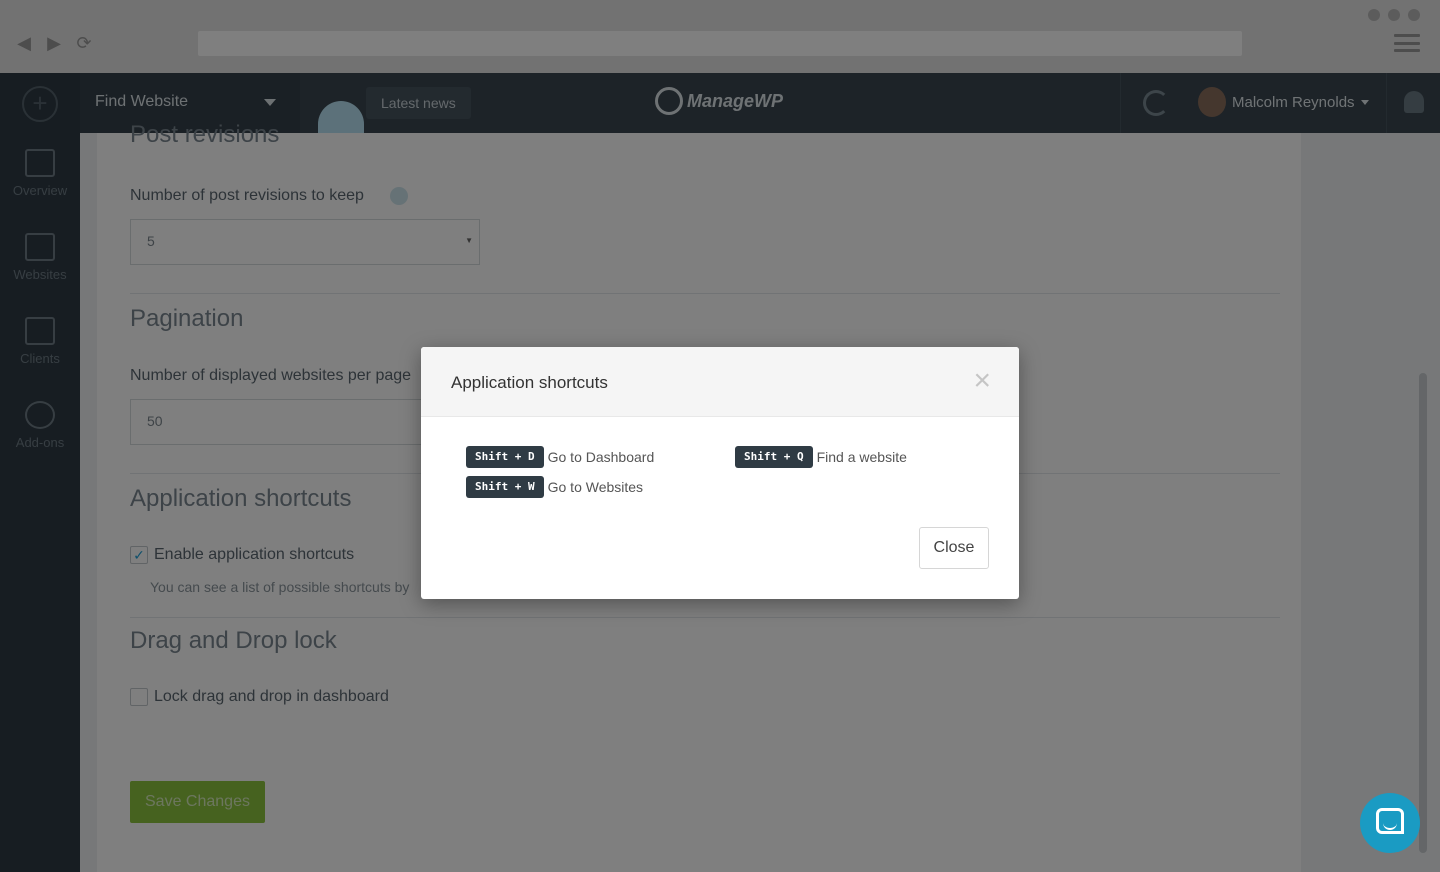 The height and width of the screenshot is (872, 1440). Describe the element at coordinates (861, 457) in the screenshot. I see `shortcut-action: Find a website` at that location.